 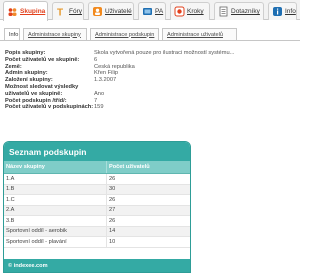 I want to click on svg-text: T, so click(x=60, y=13).